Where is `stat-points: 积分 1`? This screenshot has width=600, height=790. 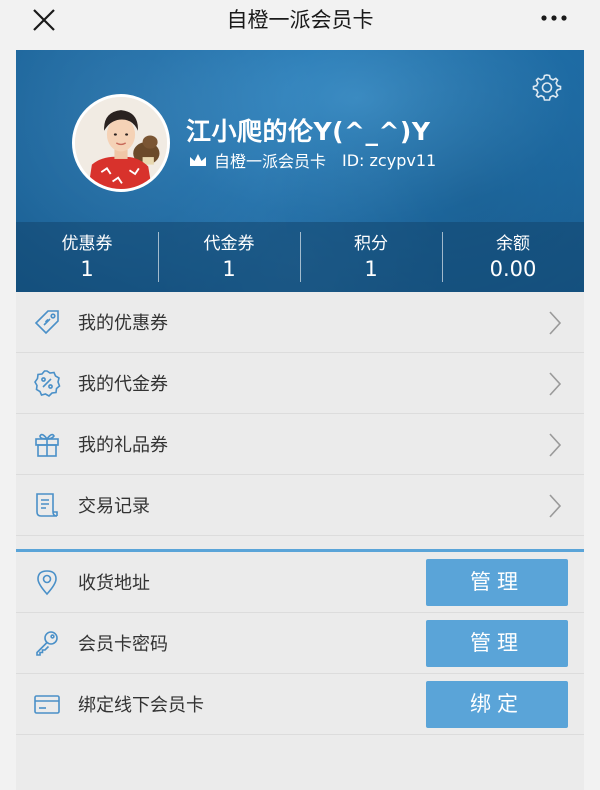 stat-points: 积分 1 is located at coordinates (371, 257).